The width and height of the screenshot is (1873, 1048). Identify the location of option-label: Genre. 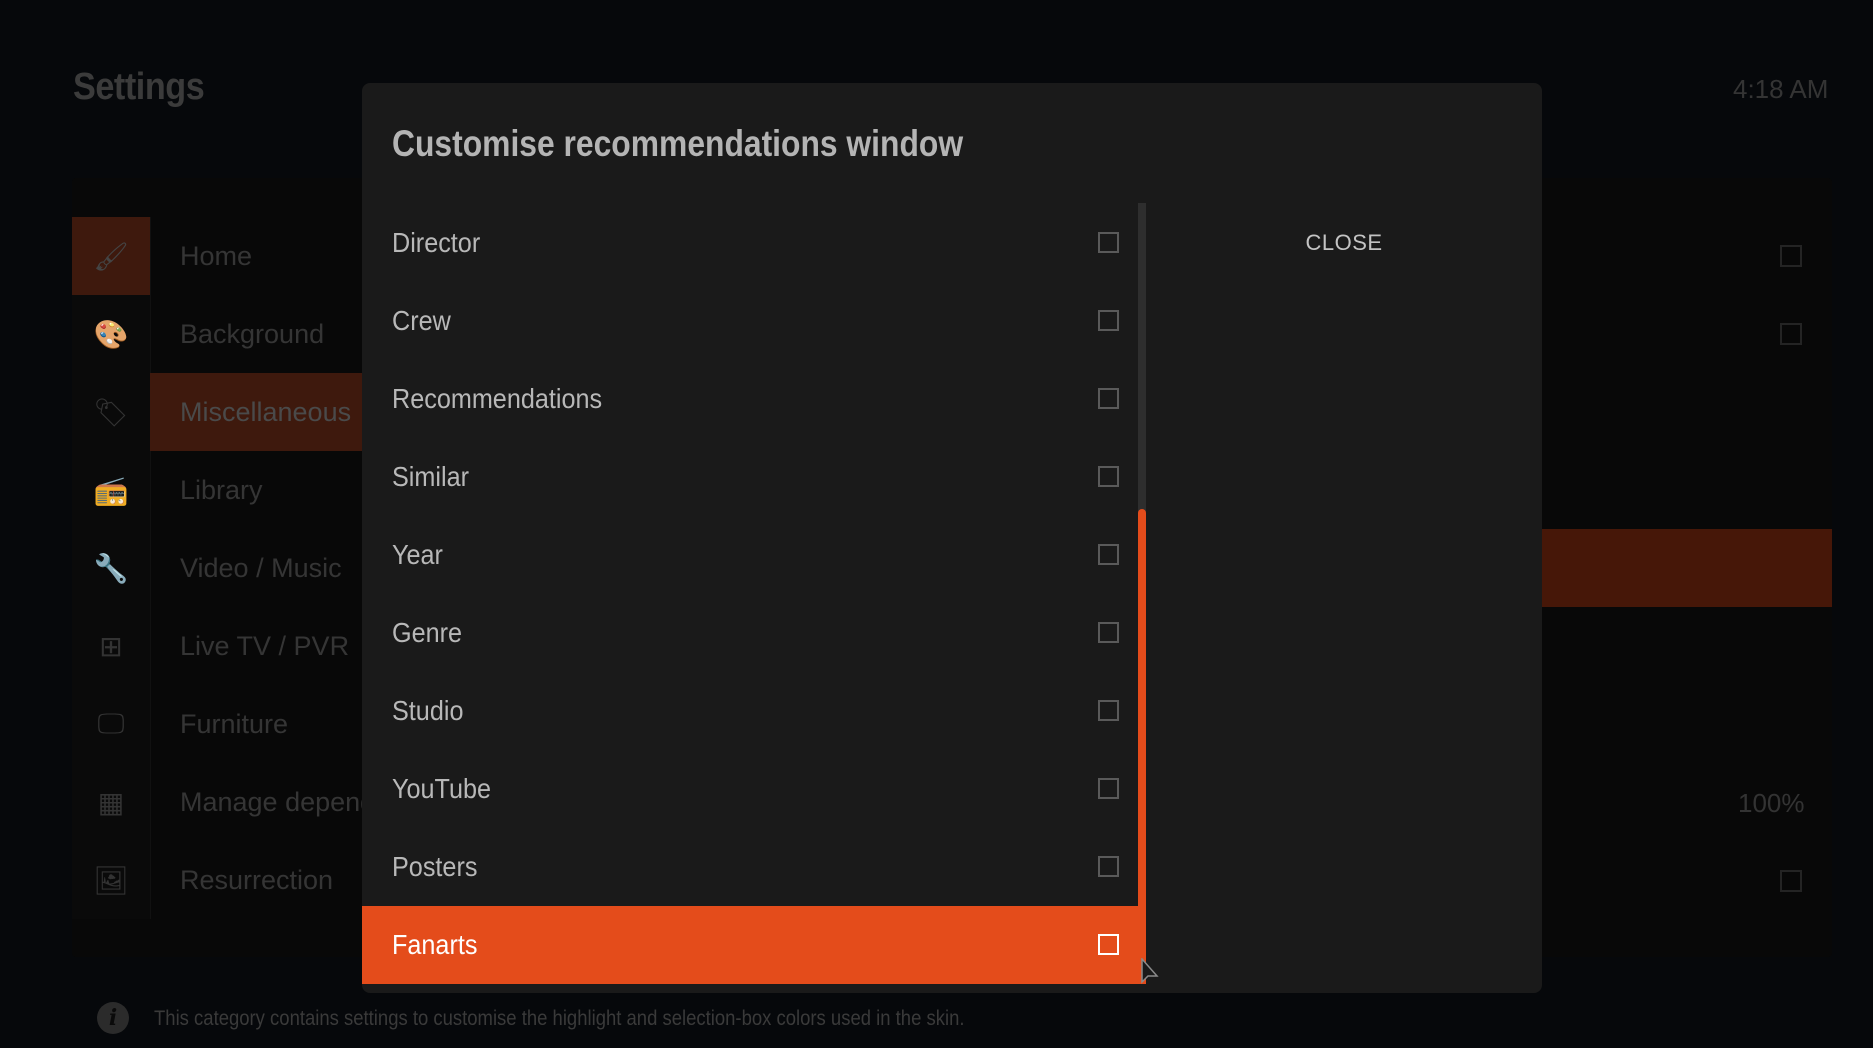
(427, 632).